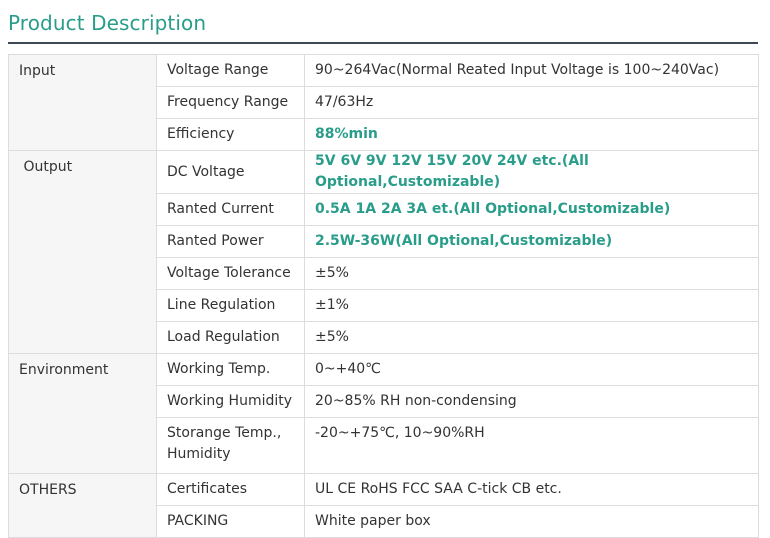 This screenshot has height=538, width=770. I want to click on group-label-others: OTHERS, so click(82, 505).